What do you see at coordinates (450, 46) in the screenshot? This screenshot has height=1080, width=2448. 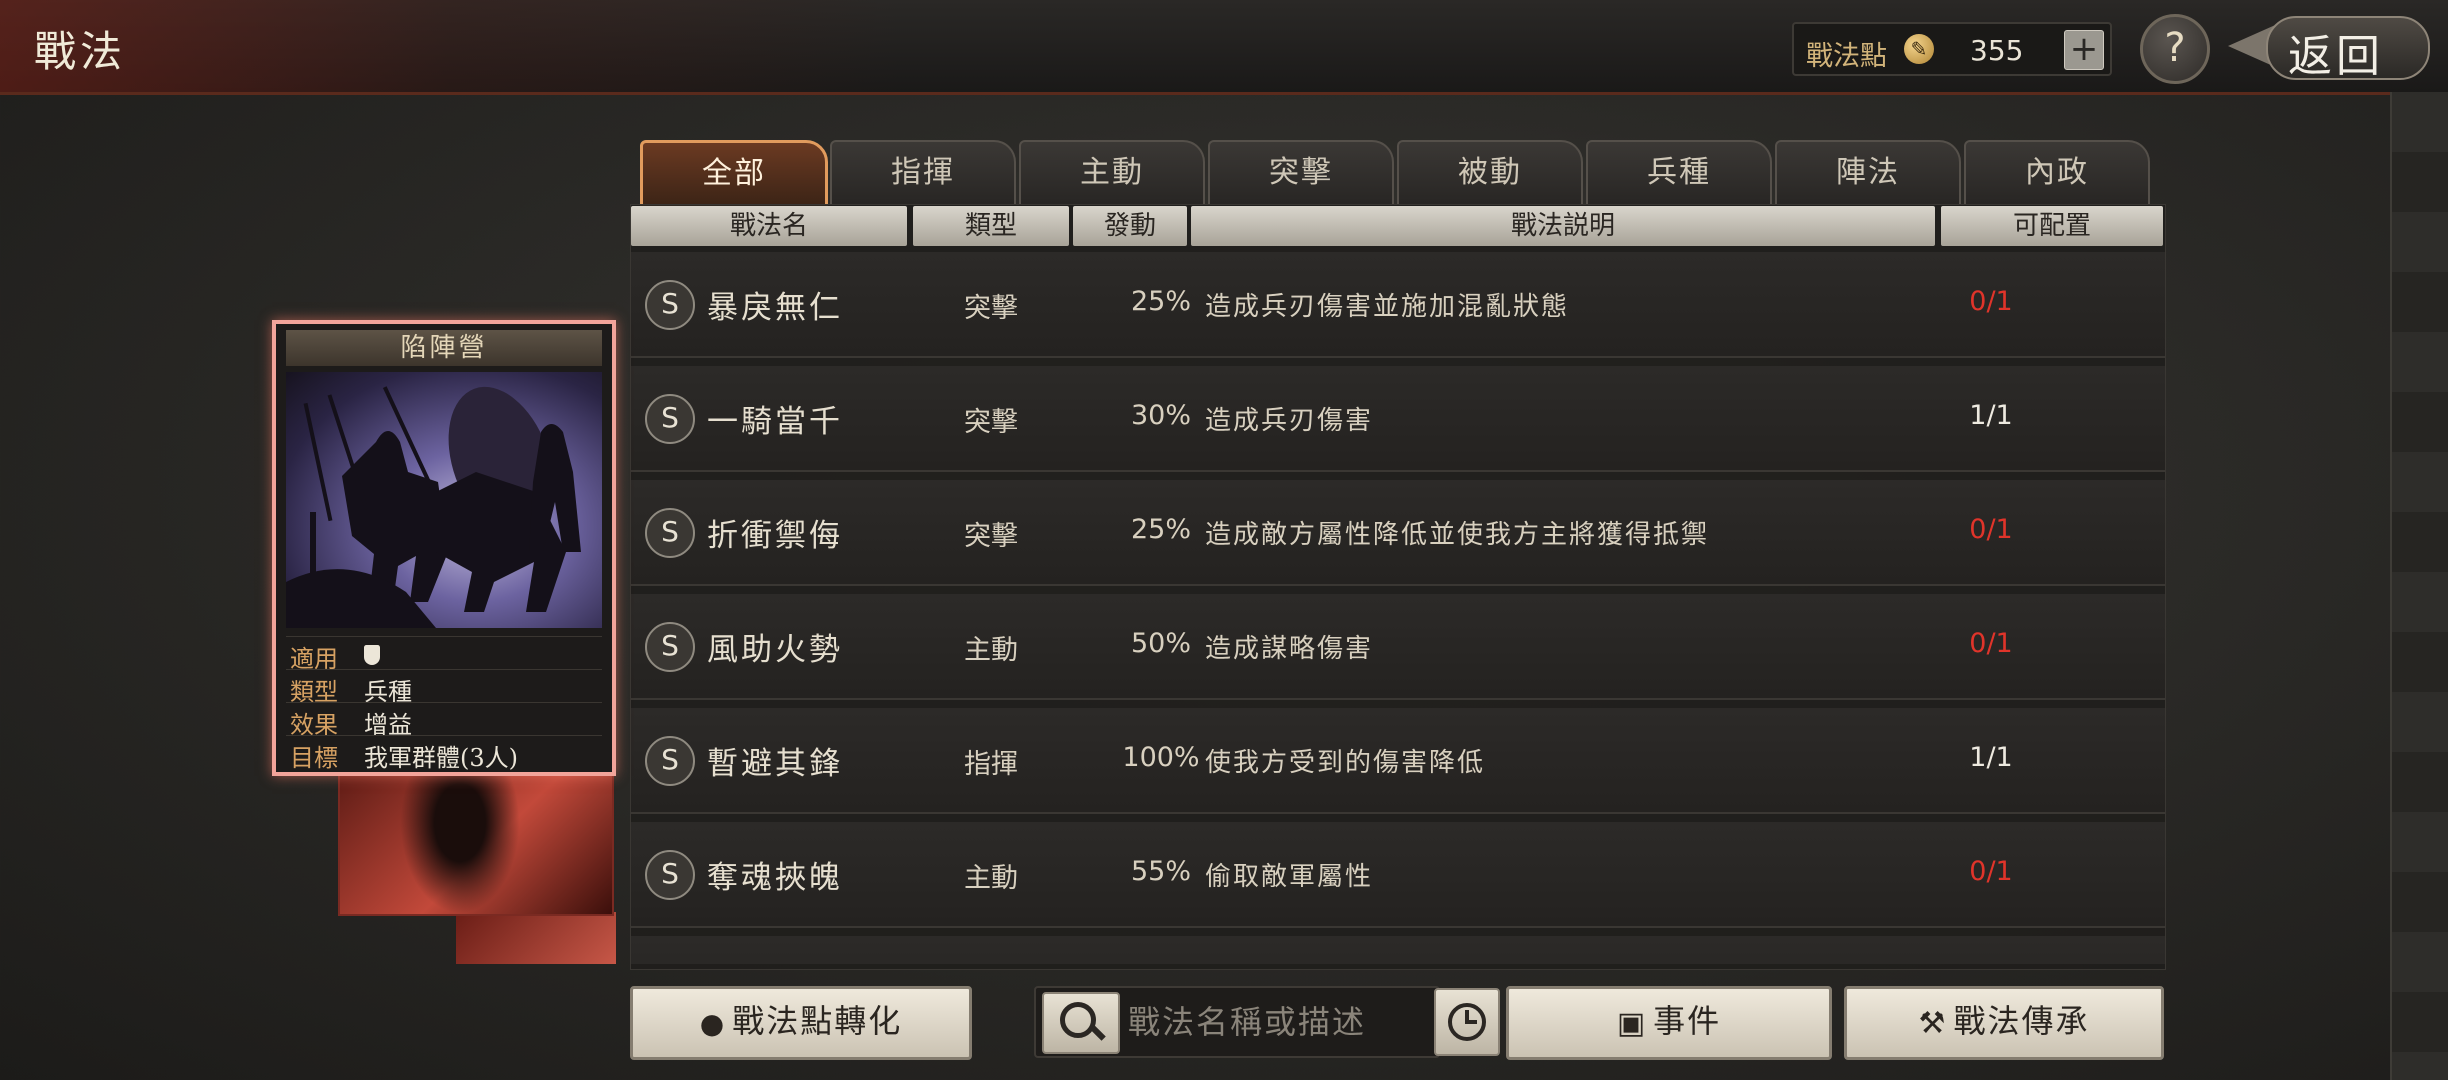 I see `title-backdrop` at bounding box center [450, 46].